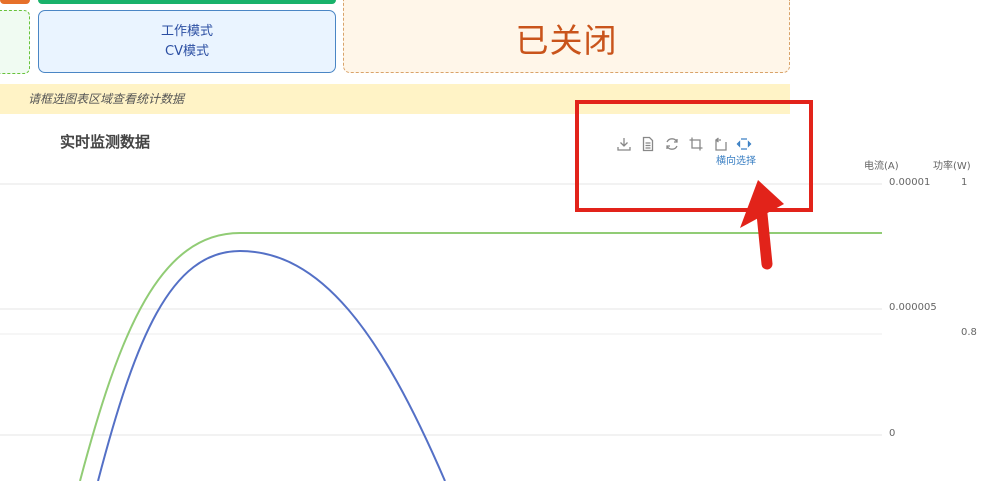  What do you see at coordinates (892, 433) in the screenshot?
I see `current-tick: 0` at bounding box center [892, 433].